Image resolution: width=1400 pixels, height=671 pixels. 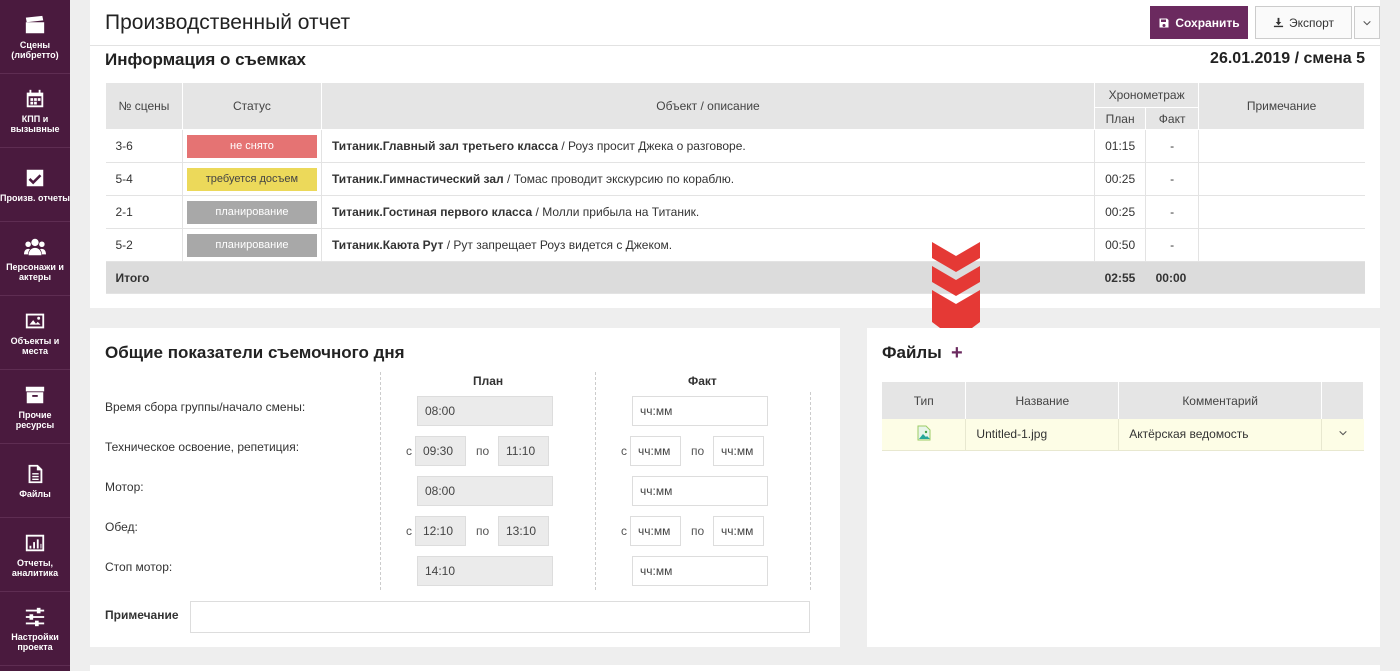 I want to click on fact-header: Факт, so click(x=702, y=381).